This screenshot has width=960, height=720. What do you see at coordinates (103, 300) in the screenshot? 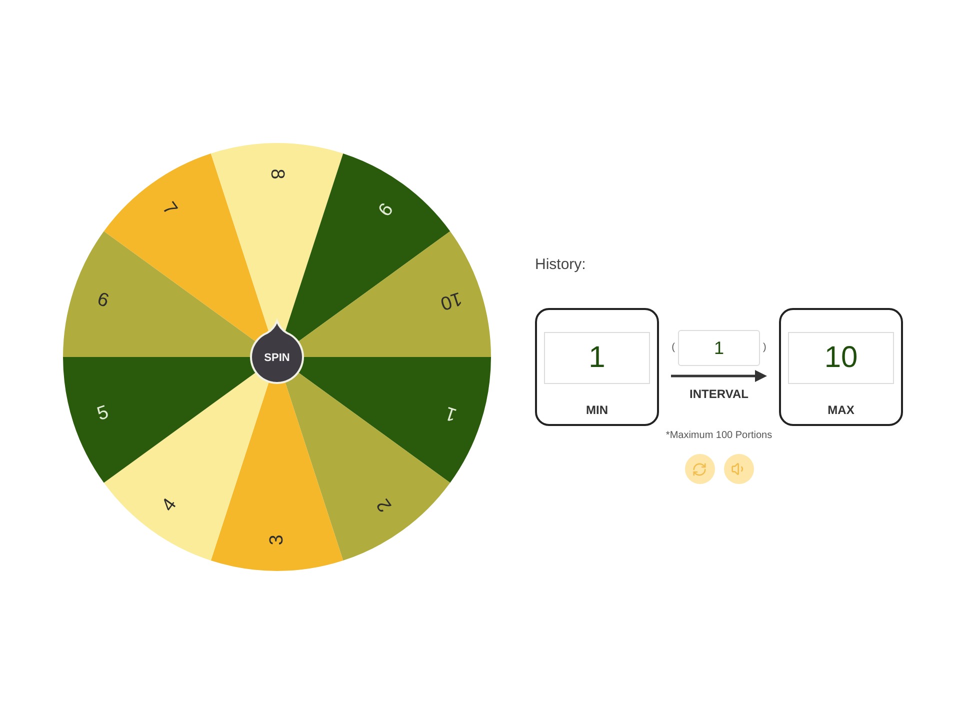
I see `segment-label: 6` at bounding box center [103, 300].